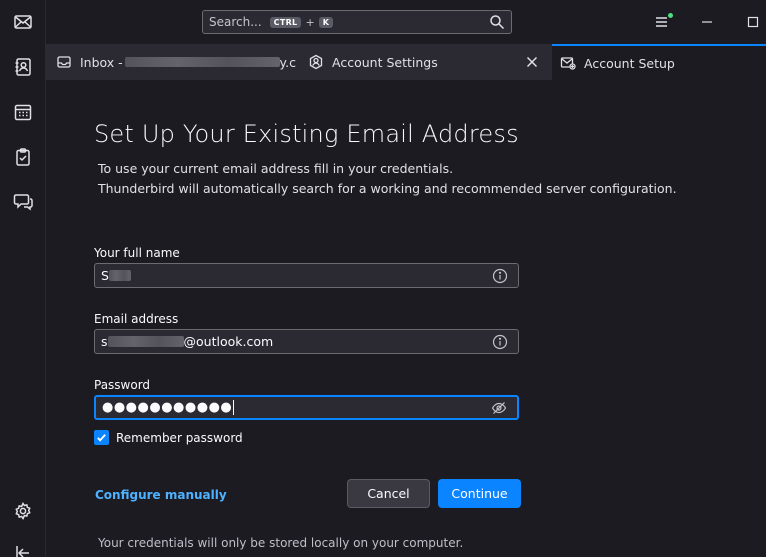 This screenshot has width=766, height=557. I want to click on tab-account-setup-label: Account Setup, so click(629, 63).